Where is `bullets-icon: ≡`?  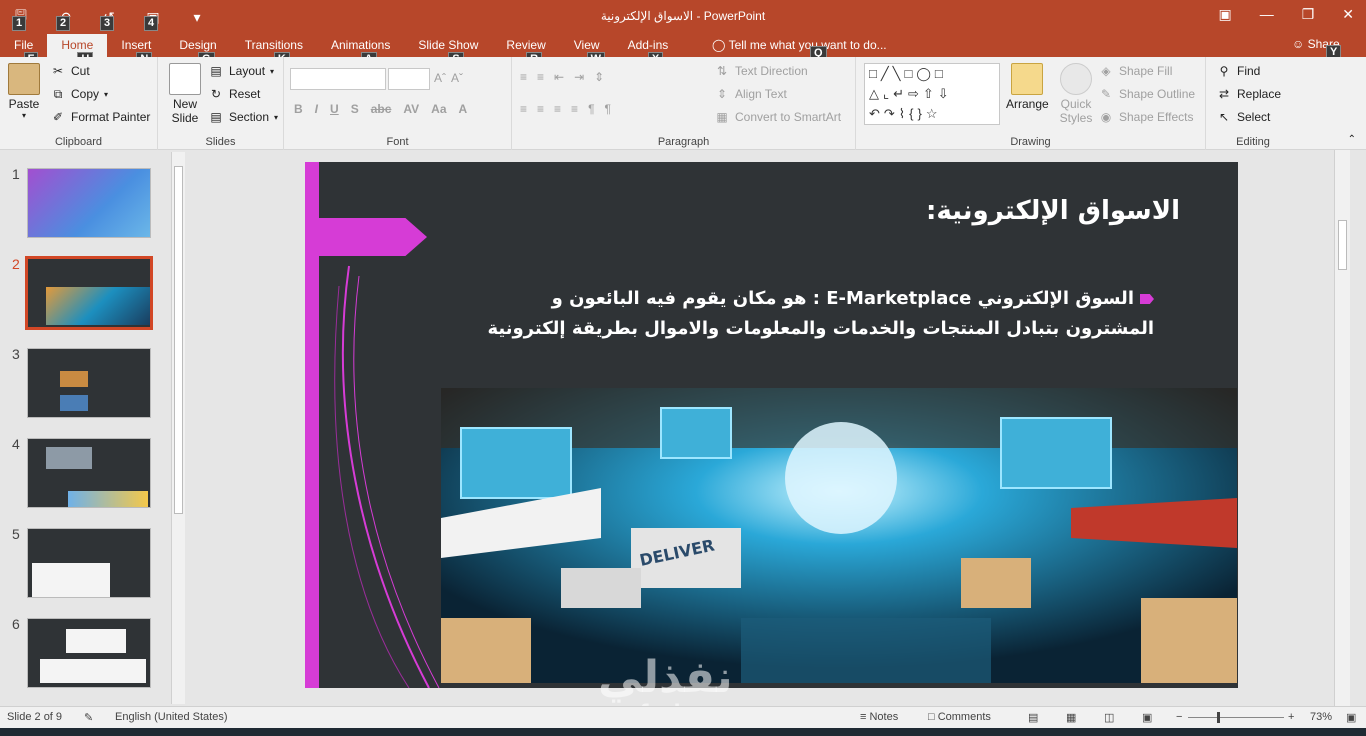
bullets-icon: ≡ is located at coordinates (523, 77).